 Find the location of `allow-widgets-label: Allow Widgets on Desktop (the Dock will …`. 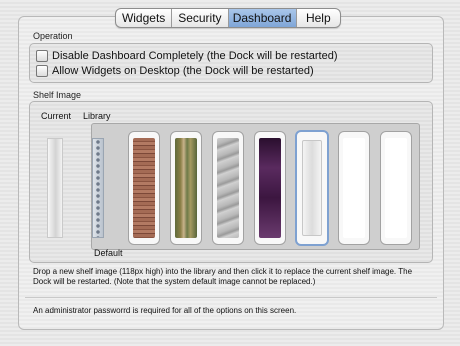

allow-widgets-label: Allow Widgets on Desktop (the Dock will … is located at coordinates (183, 71).